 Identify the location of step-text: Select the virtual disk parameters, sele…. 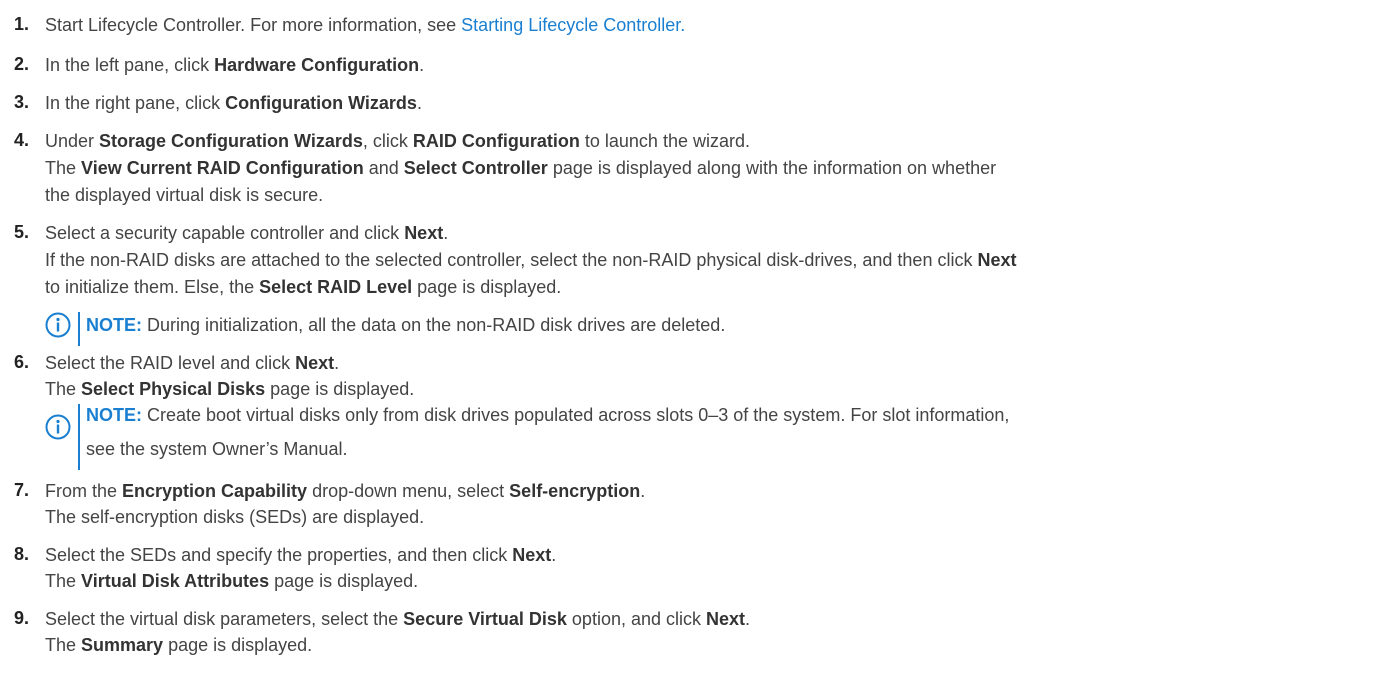
(398, 619).